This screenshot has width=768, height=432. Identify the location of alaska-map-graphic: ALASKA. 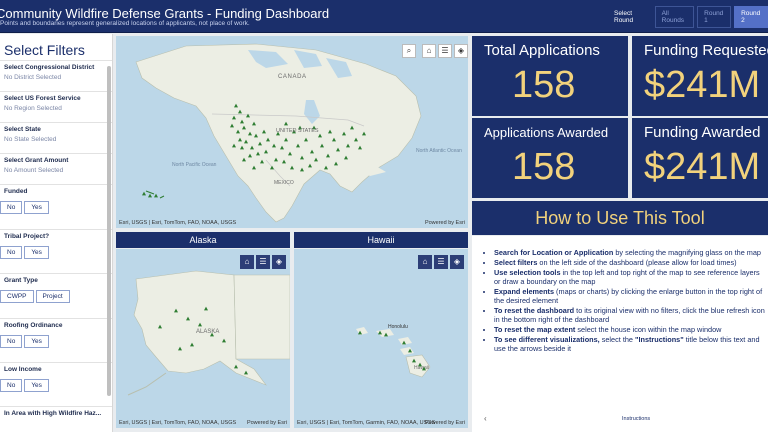
(208, 333).